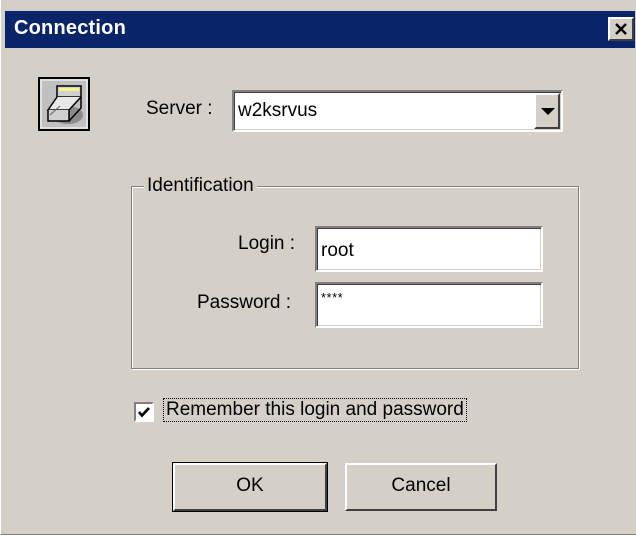 Image resolution: width=636 pixels, height=535 pixels. I want to click on password-input: ****, so click(429, 305).